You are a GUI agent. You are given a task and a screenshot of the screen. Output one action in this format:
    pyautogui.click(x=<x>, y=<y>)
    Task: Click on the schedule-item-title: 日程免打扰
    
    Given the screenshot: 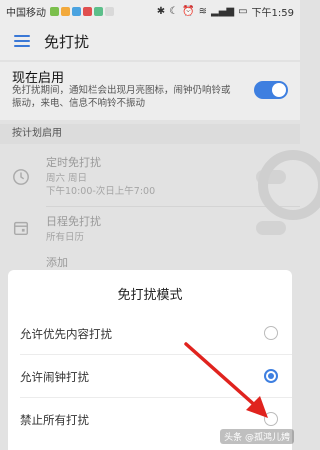 What is the action you would take?
    pyautogui.click(x=73, y=221)
    